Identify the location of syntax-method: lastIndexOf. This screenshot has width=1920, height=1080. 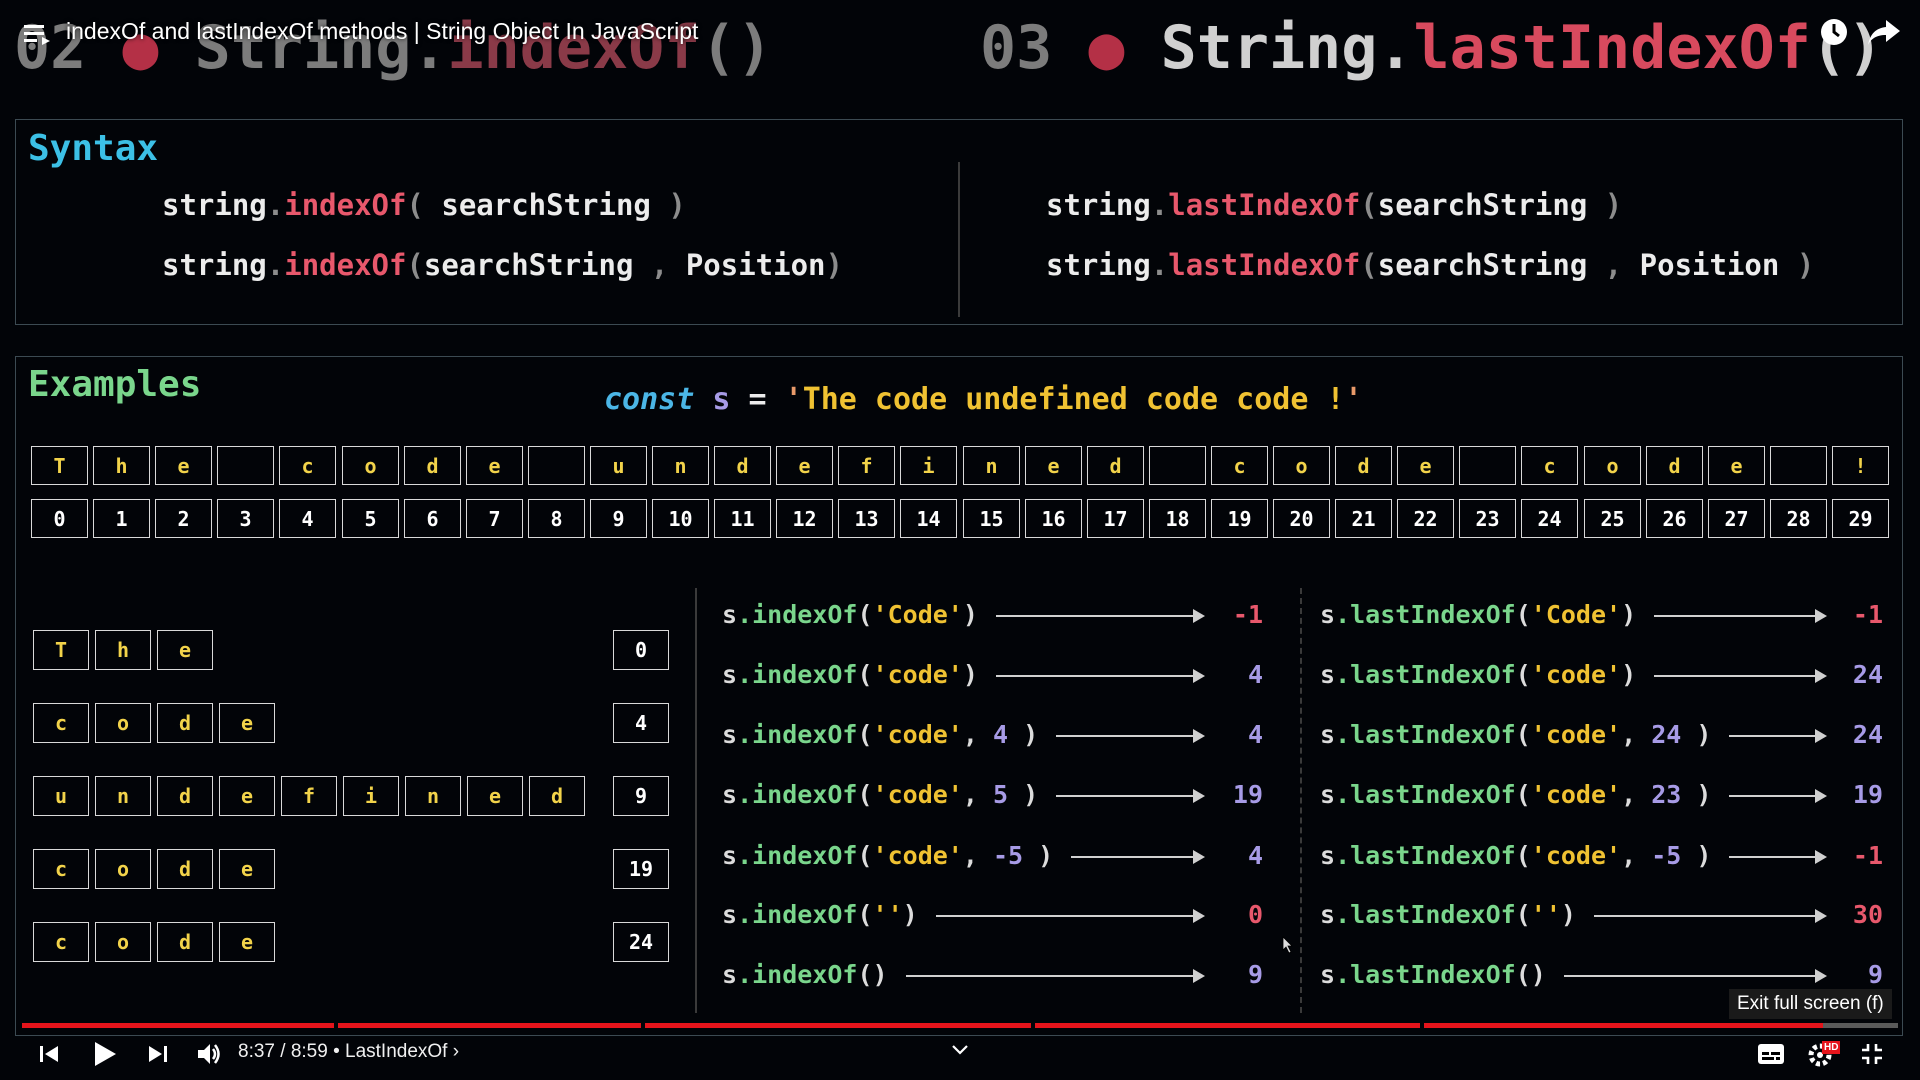
(1264, 205).